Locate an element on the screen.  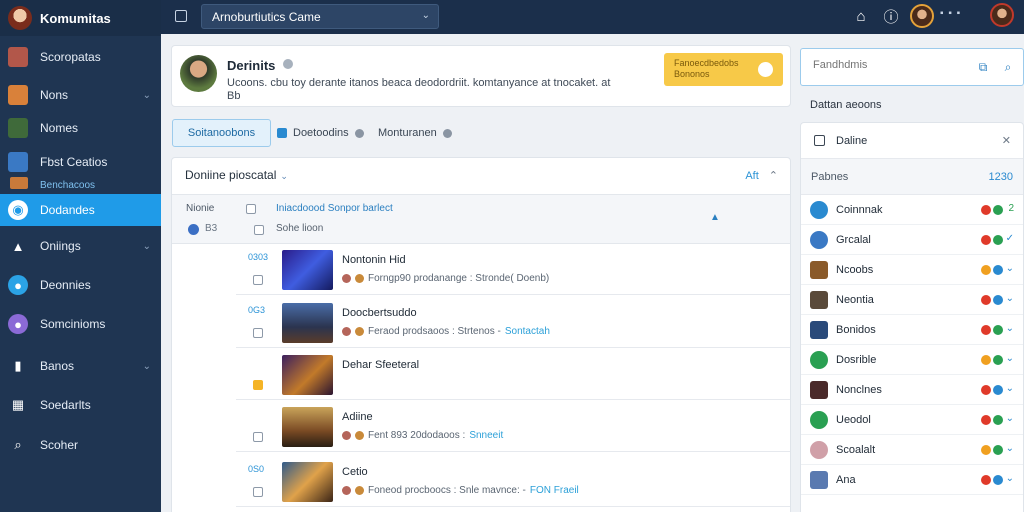
meta-text: Foneod procboocs : Snle mavnce: - is located at coordinates (447, 490).